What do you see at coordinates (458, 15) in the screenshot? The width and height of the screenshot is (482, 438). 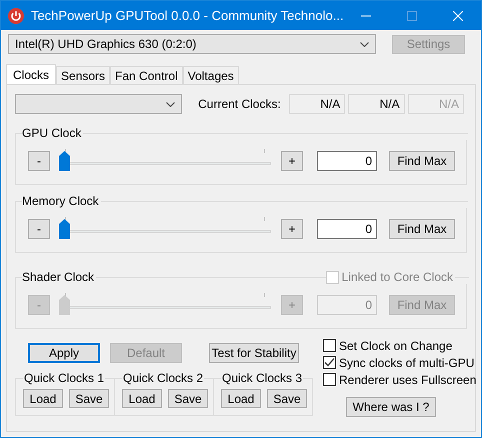 I see `close-icon` at bounding box center [458, 15].